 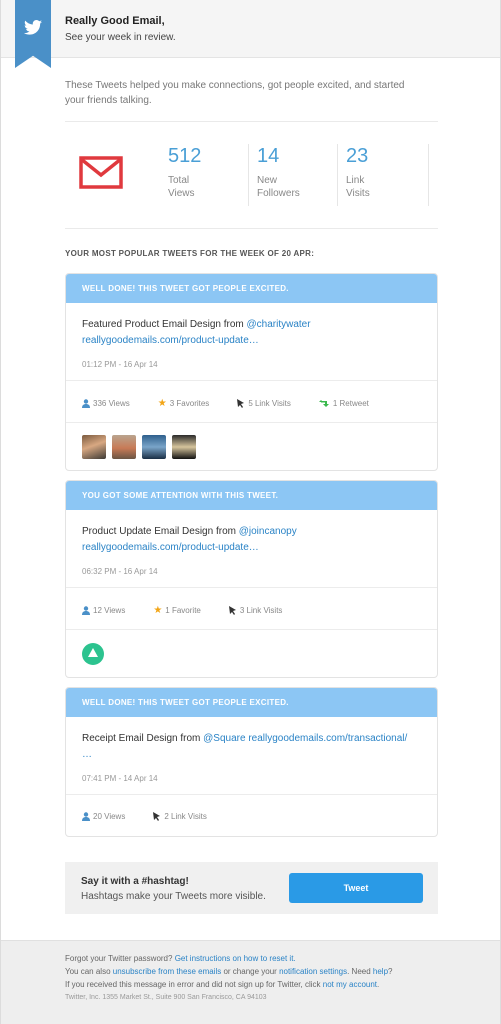 What do you see at coordinates (279, 324) in the screenshot?
I see `tweet-mention-link: @charitywater` at bounding box center [279, 324].